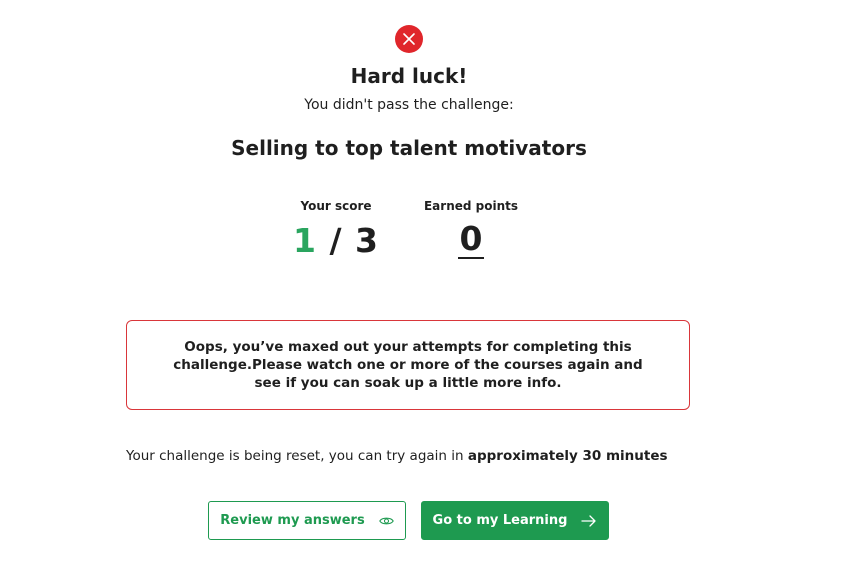 The height and width of the screenshot is (568, 852). Describe the element at coordinates (567, 456) in the screenshot. I see `reset-time: approximately 30 minutes` at that location.